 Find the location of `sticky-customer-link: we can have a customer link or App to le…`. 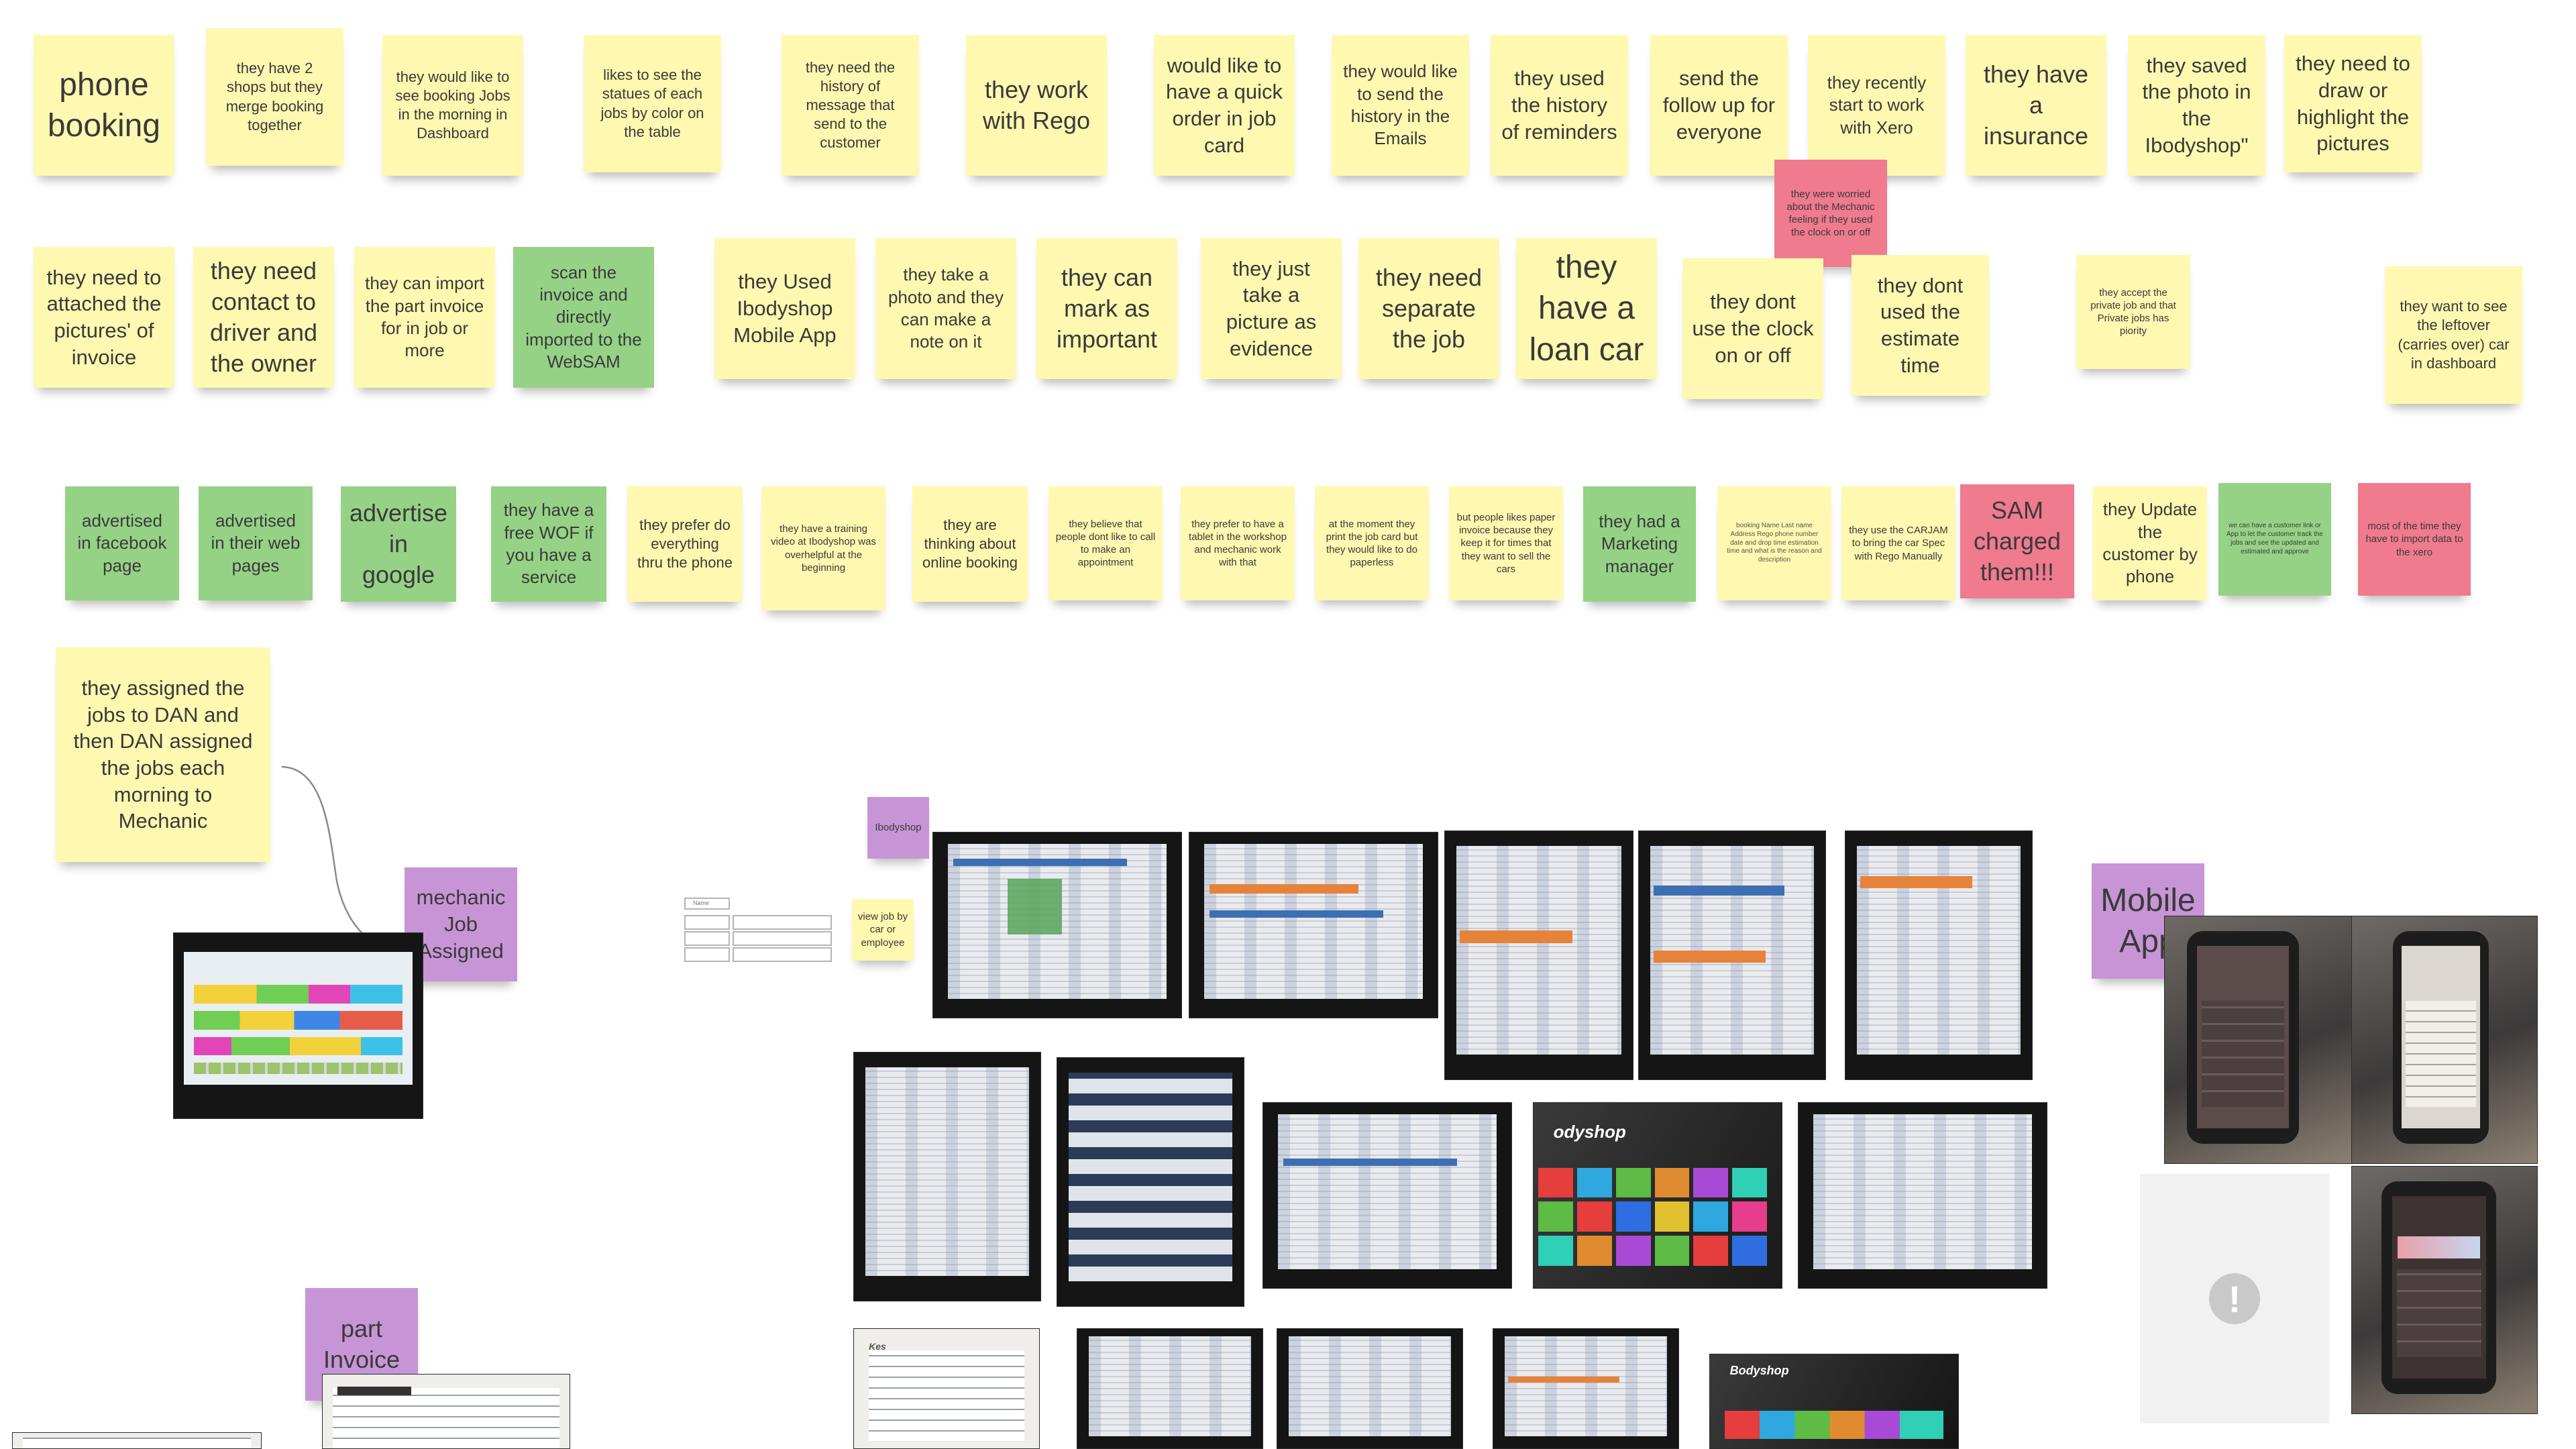

sticky-customer-link: we can have a customer link or App to le… is located at coordinates (2274, 539).